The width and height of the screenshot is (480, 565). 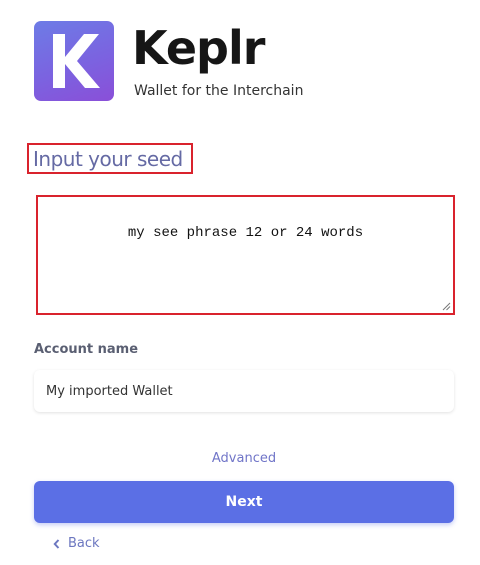 I want to click on seed-phrase-text: my see phrase 12 or 24 words, so click(x=245, y=233).